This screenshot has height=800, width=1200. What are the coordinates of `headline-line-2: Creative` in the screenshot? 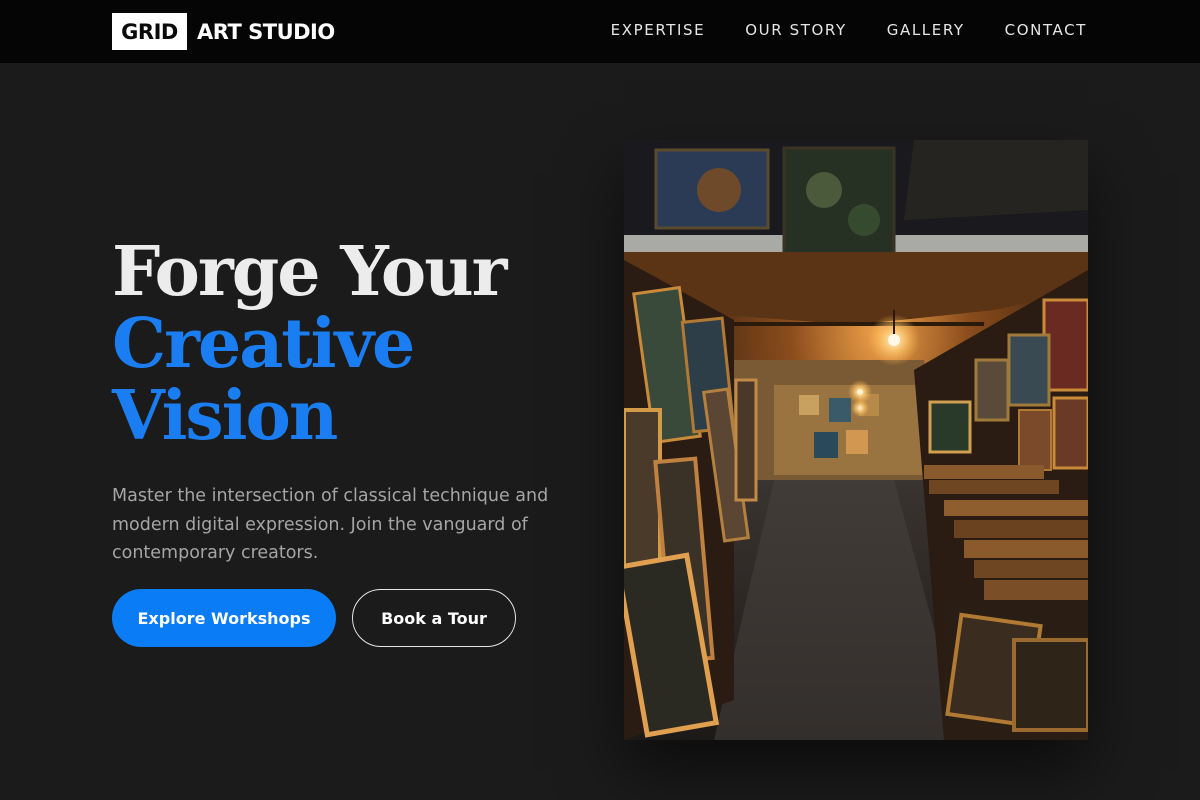 It's located at (263, 344).